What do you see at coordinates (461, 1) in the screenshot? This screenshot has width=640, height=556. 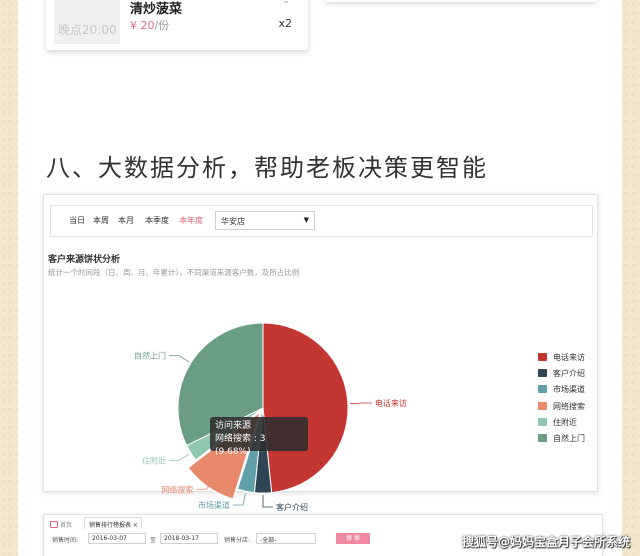 I see `adjacent-card` at bounding box center [461, 1].